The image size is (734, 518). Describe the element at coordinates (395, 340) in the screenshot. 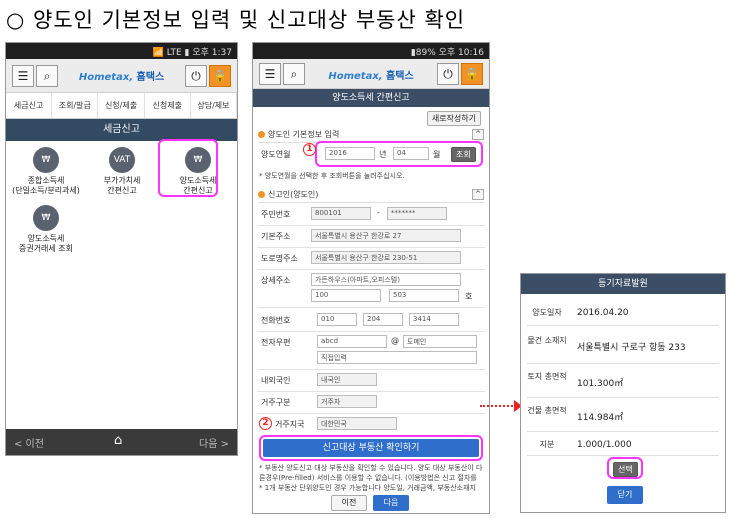

I see `email-at: @` at that location.